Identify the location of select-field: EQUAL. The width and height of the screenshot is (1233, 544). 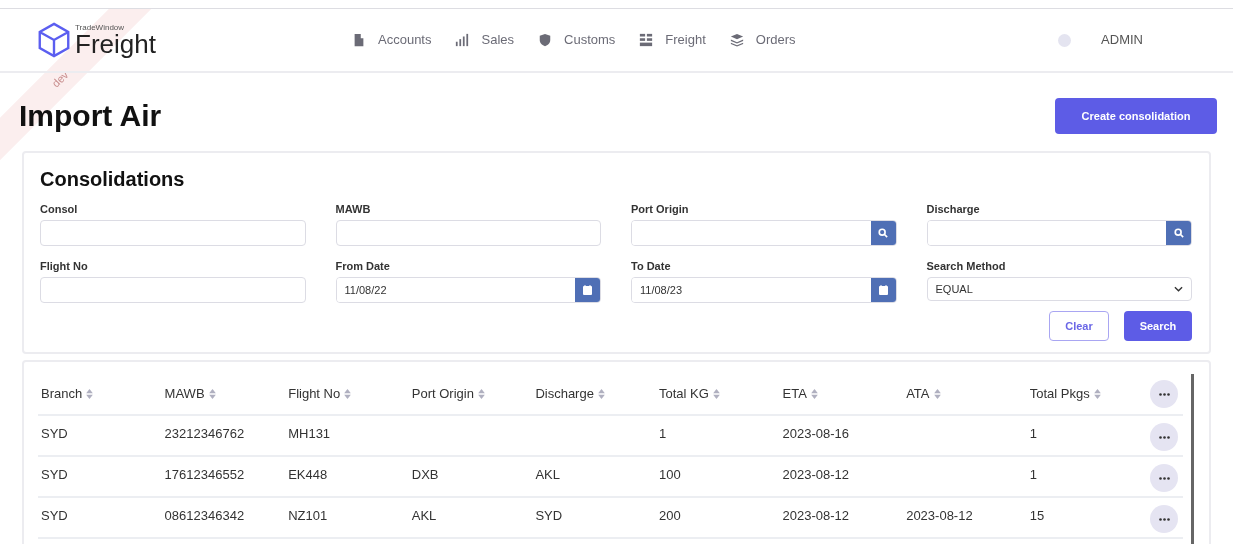
(1059, 289).